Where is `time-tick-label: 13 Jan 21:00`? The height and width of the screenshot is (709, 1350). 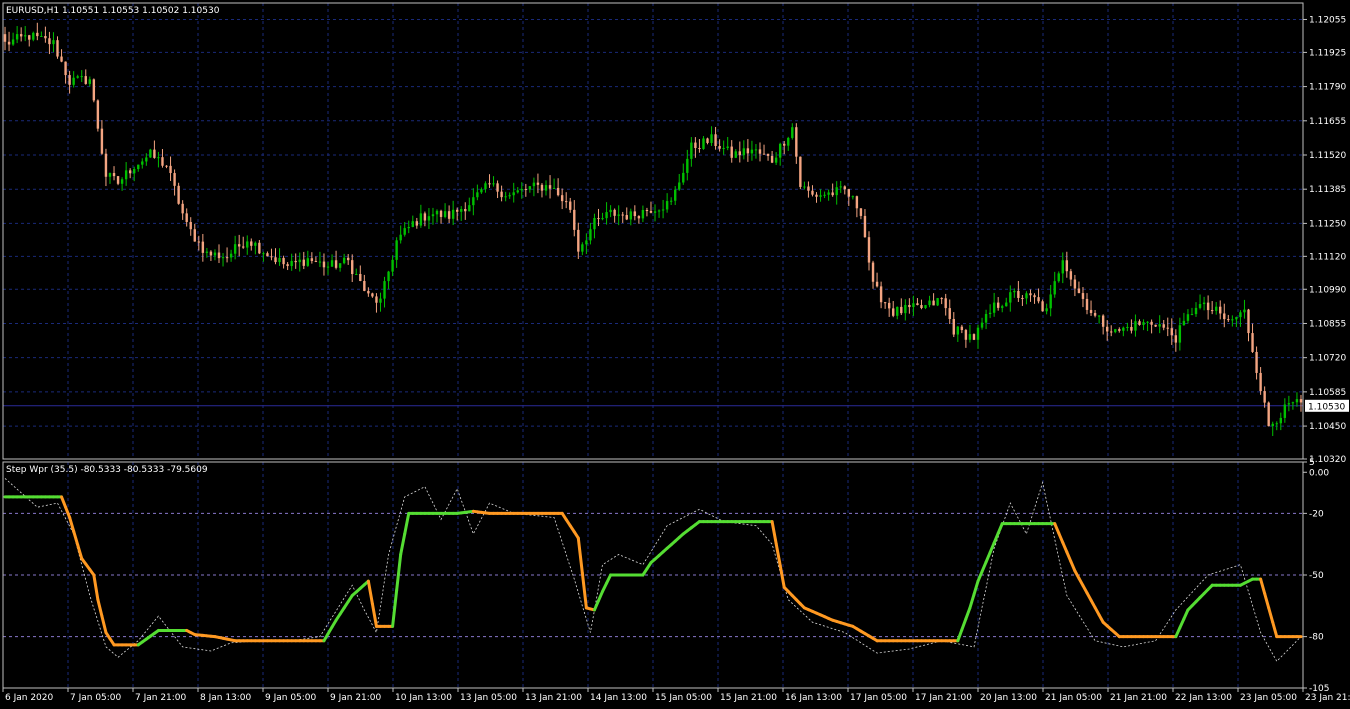 time-tick-label: 13 Jan 21:00 is located at coordinates (553, 698).